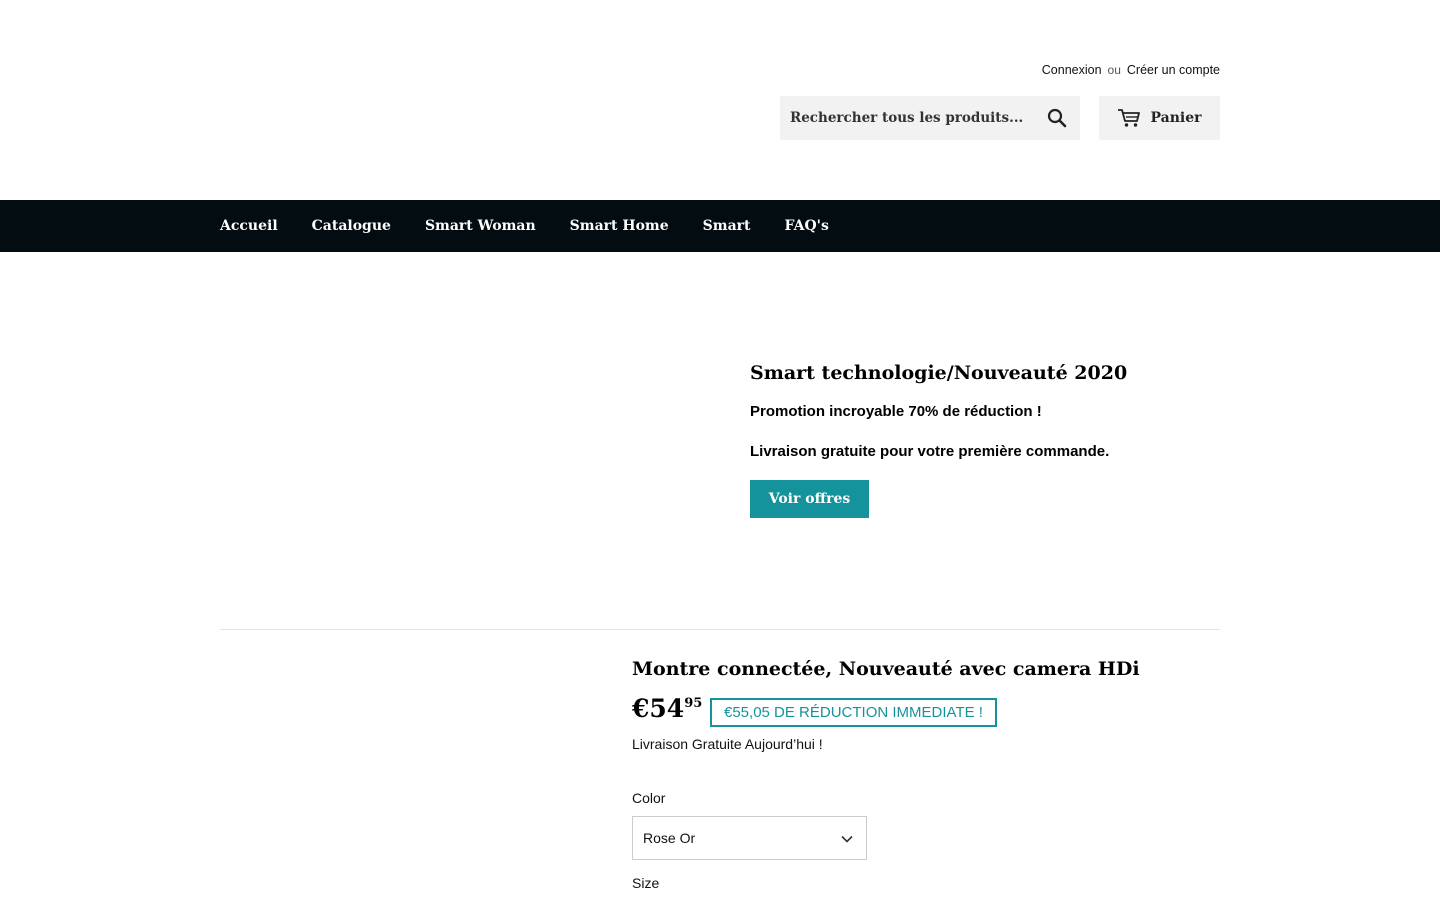 This screenshot has height=900, width=1440. I want to click on nav-item-smart-woman: Smart Woman, so click(480, 226).